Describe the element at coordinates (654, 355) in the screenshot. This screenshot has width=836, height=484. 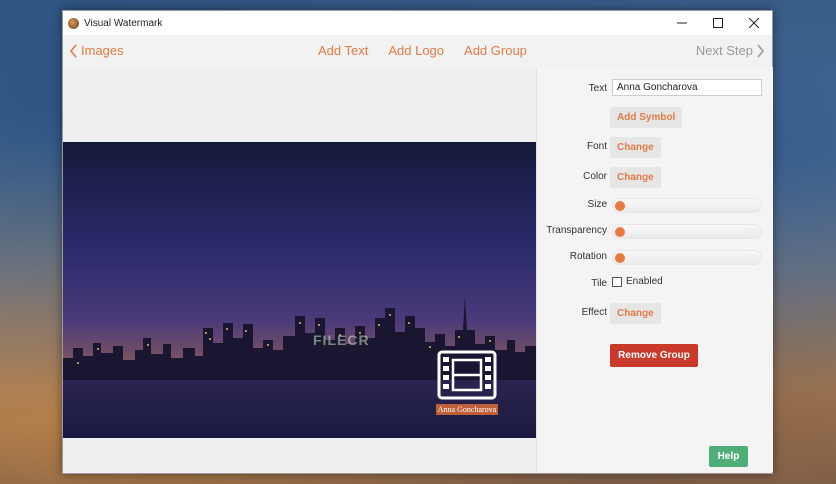
I see `remove-group-button: Remove Group` at that location.